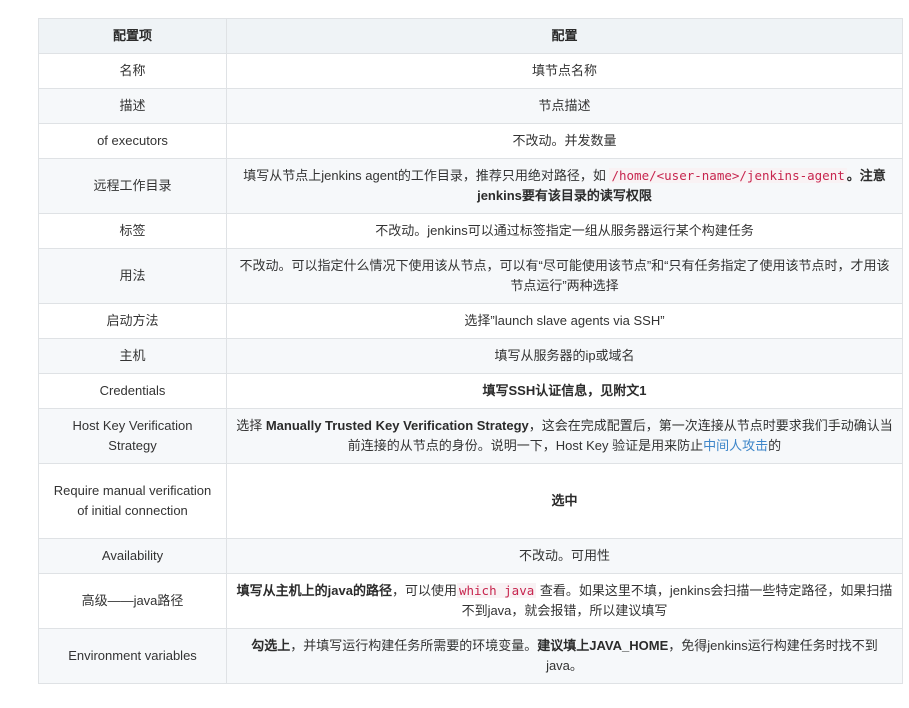 The image size is (909, 708). Describe the element at coordinates (603, 645) in the screenshot. I see `config-bold-text: 建议填上JAVA_HOME` at that location.